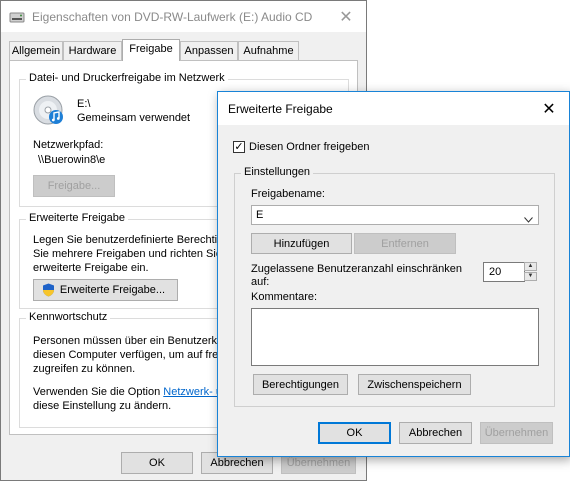 Image resolution: width=570 pixels, height=481 pixels. I want to click on tab-freigabe: Freigabe, so click(151, 50).